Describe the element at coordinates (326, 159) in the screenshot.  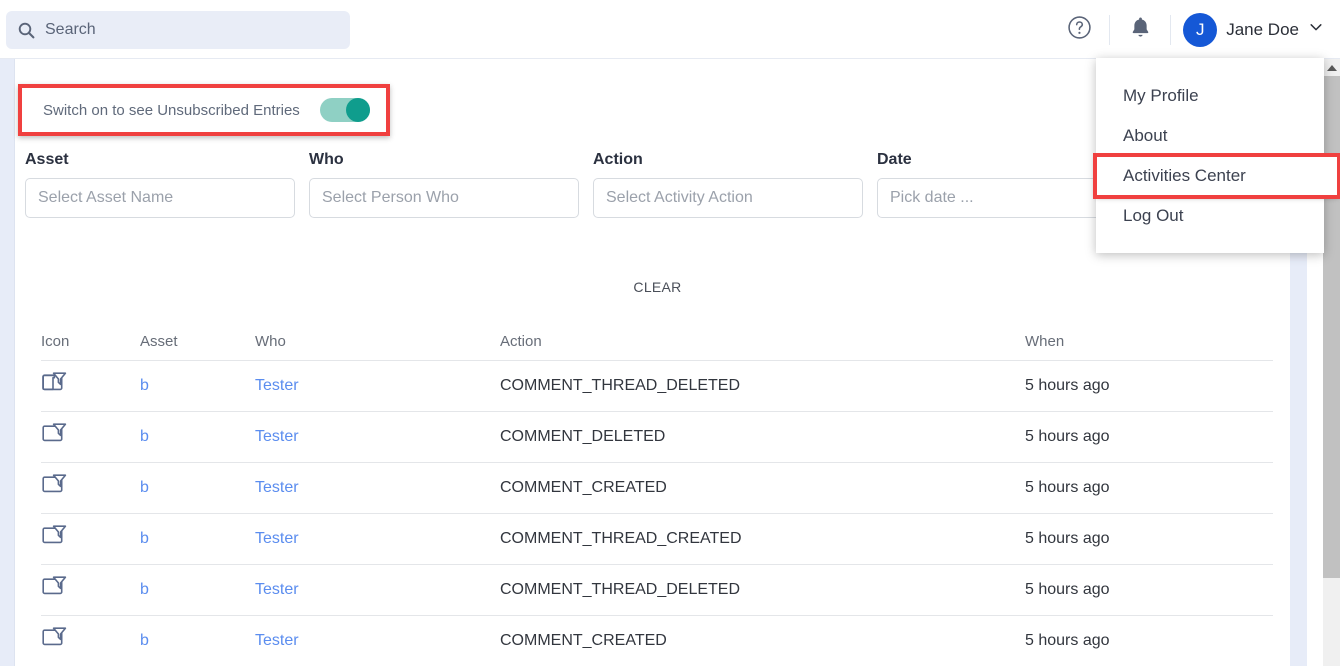
I see `filter-label-who: Who` at that location.